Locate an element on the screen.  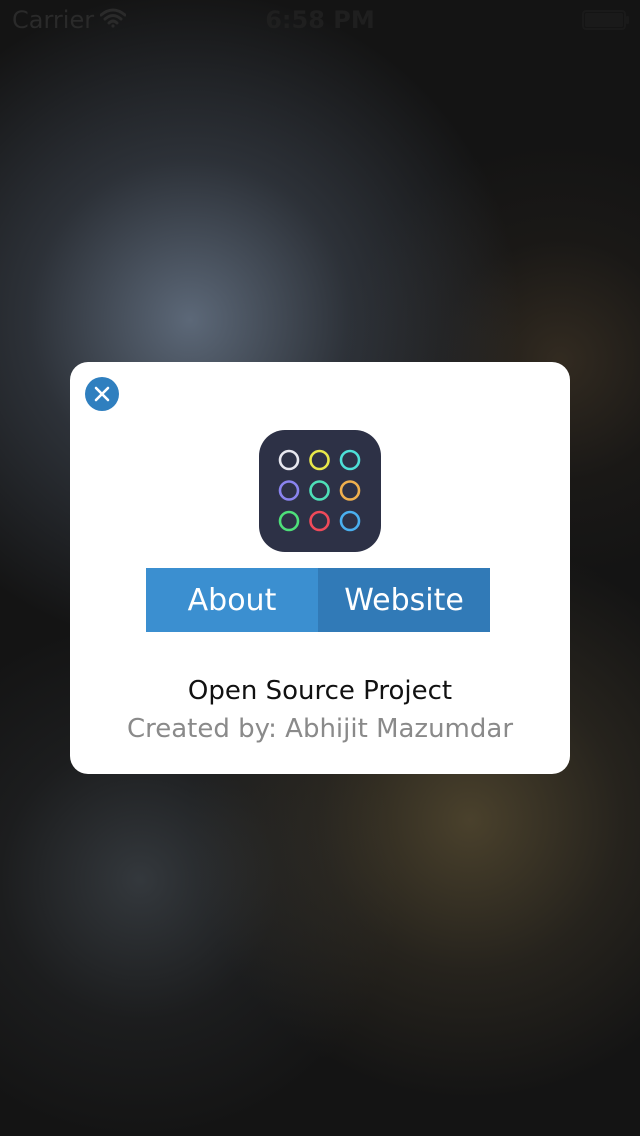
button-row: About Website is located at coordinates (318, 600).